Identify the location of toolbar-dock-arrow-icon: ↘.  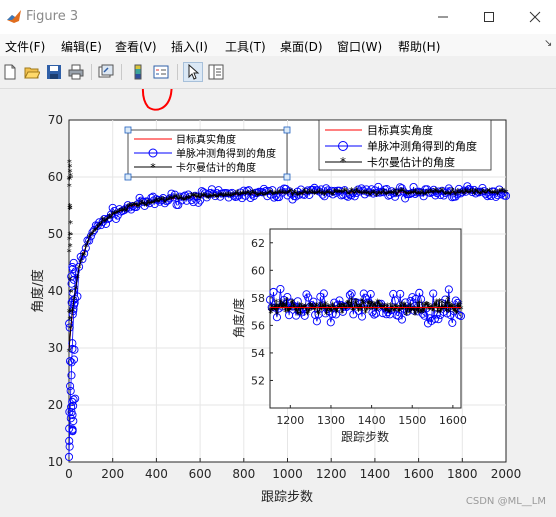
(548, 43).